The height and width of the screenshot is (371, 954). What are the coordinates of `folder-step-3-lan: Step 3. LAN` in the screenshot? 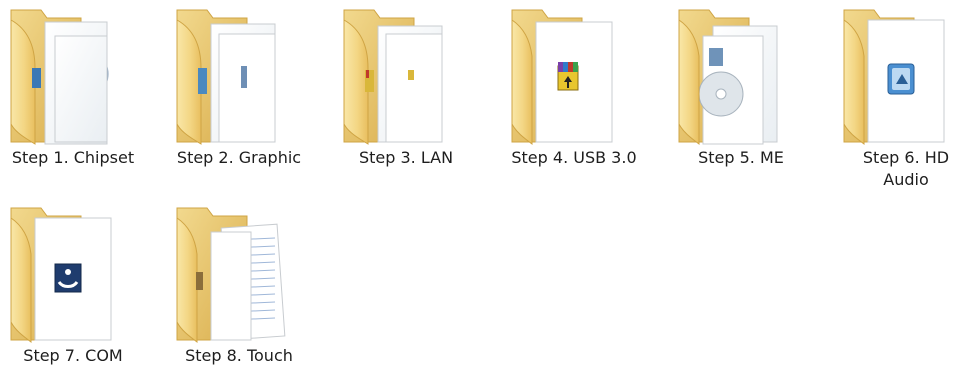 It's located at (406, 94).